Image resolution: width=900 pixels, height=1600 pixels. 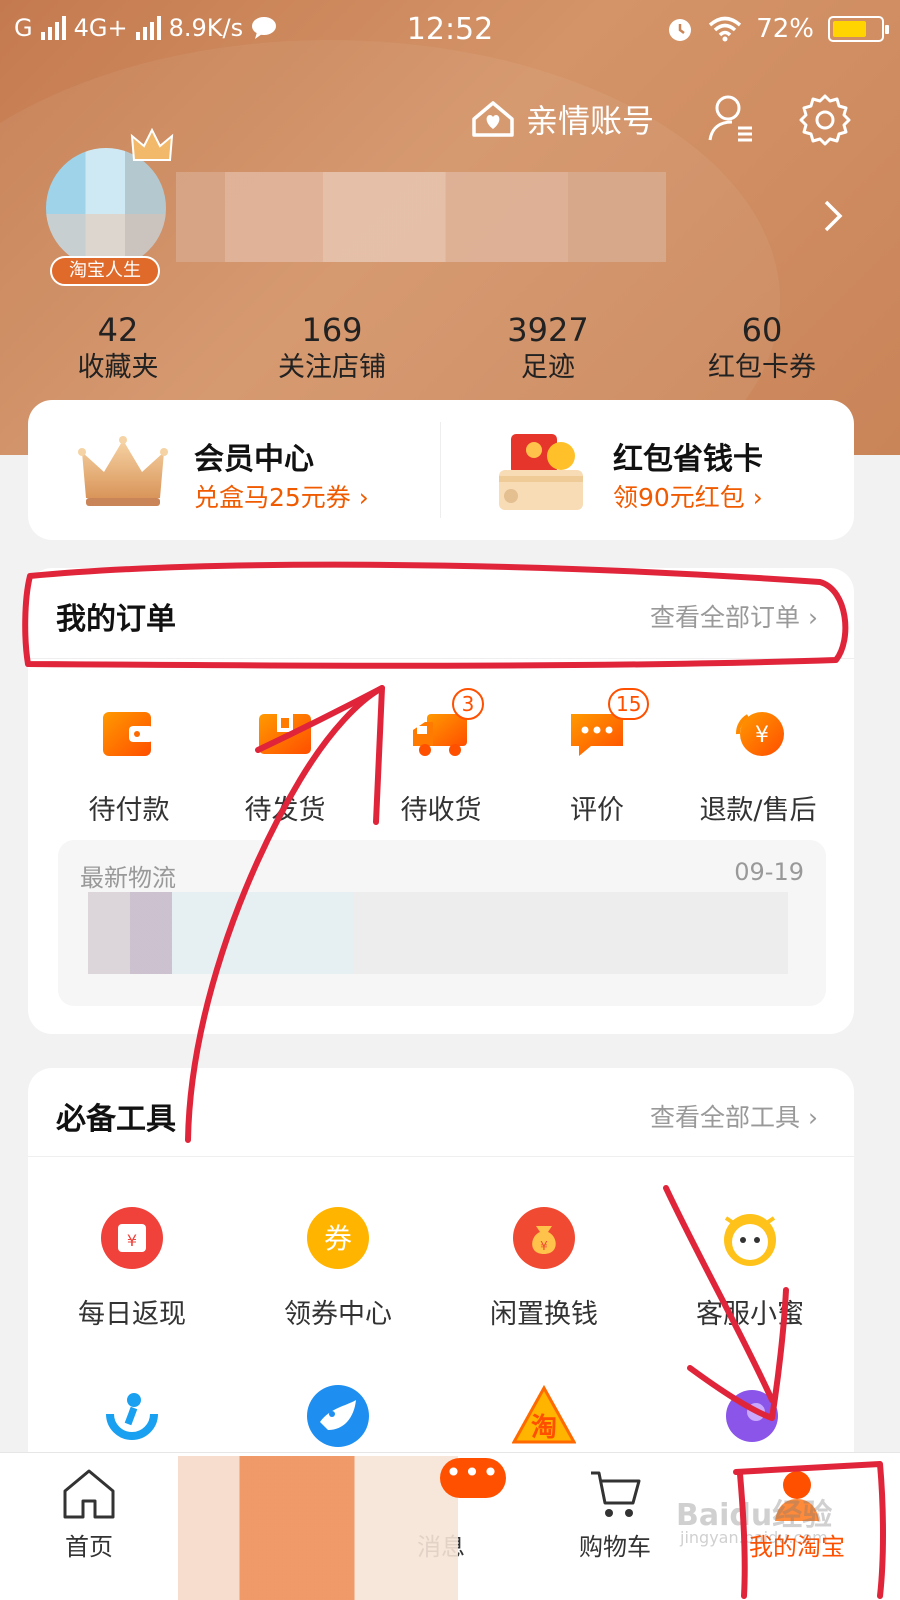 What do you see at coordinates (450, 31) in the screenshot?
I see `status-bar: G 4G+ 8.9K/s 12:52 72%` at bounding box center [450, 31].